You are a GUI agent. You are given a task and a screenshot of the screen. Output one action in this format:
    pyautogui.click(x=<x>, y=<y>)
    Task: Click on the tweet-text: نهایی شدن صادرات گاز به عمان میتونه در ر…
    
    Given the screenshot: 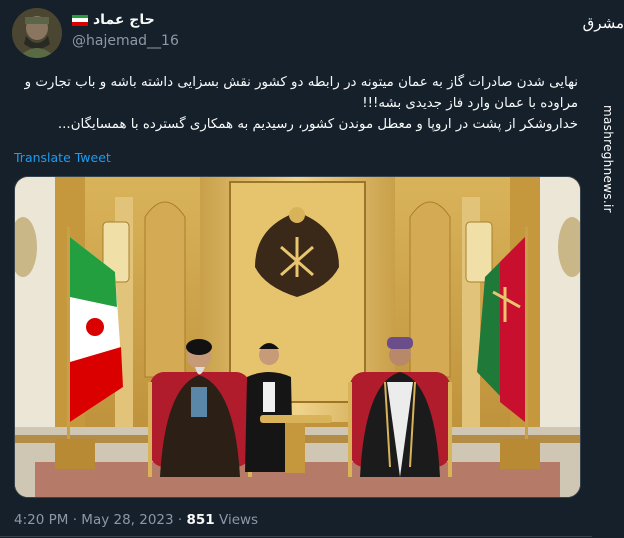 What is the action you would take?
    pyautogui.click(x=296, y=103)
    